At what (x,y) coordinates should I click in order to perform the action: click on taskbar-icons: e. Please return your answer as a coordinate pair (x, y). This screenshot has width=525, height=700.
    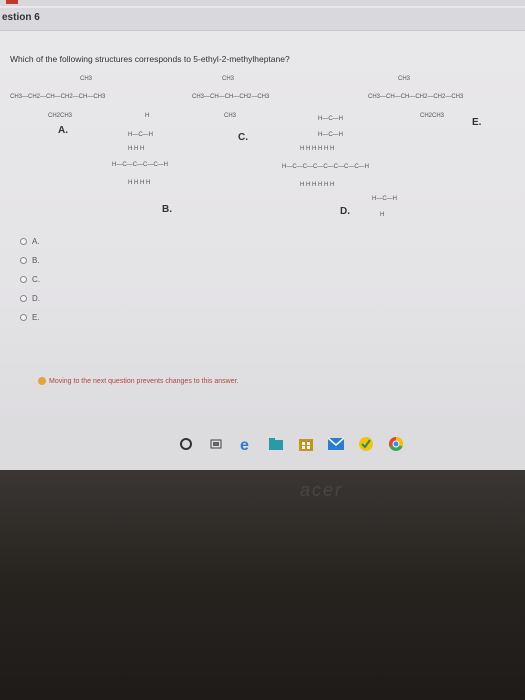
    Looking at the image, I should click on (291, 444).